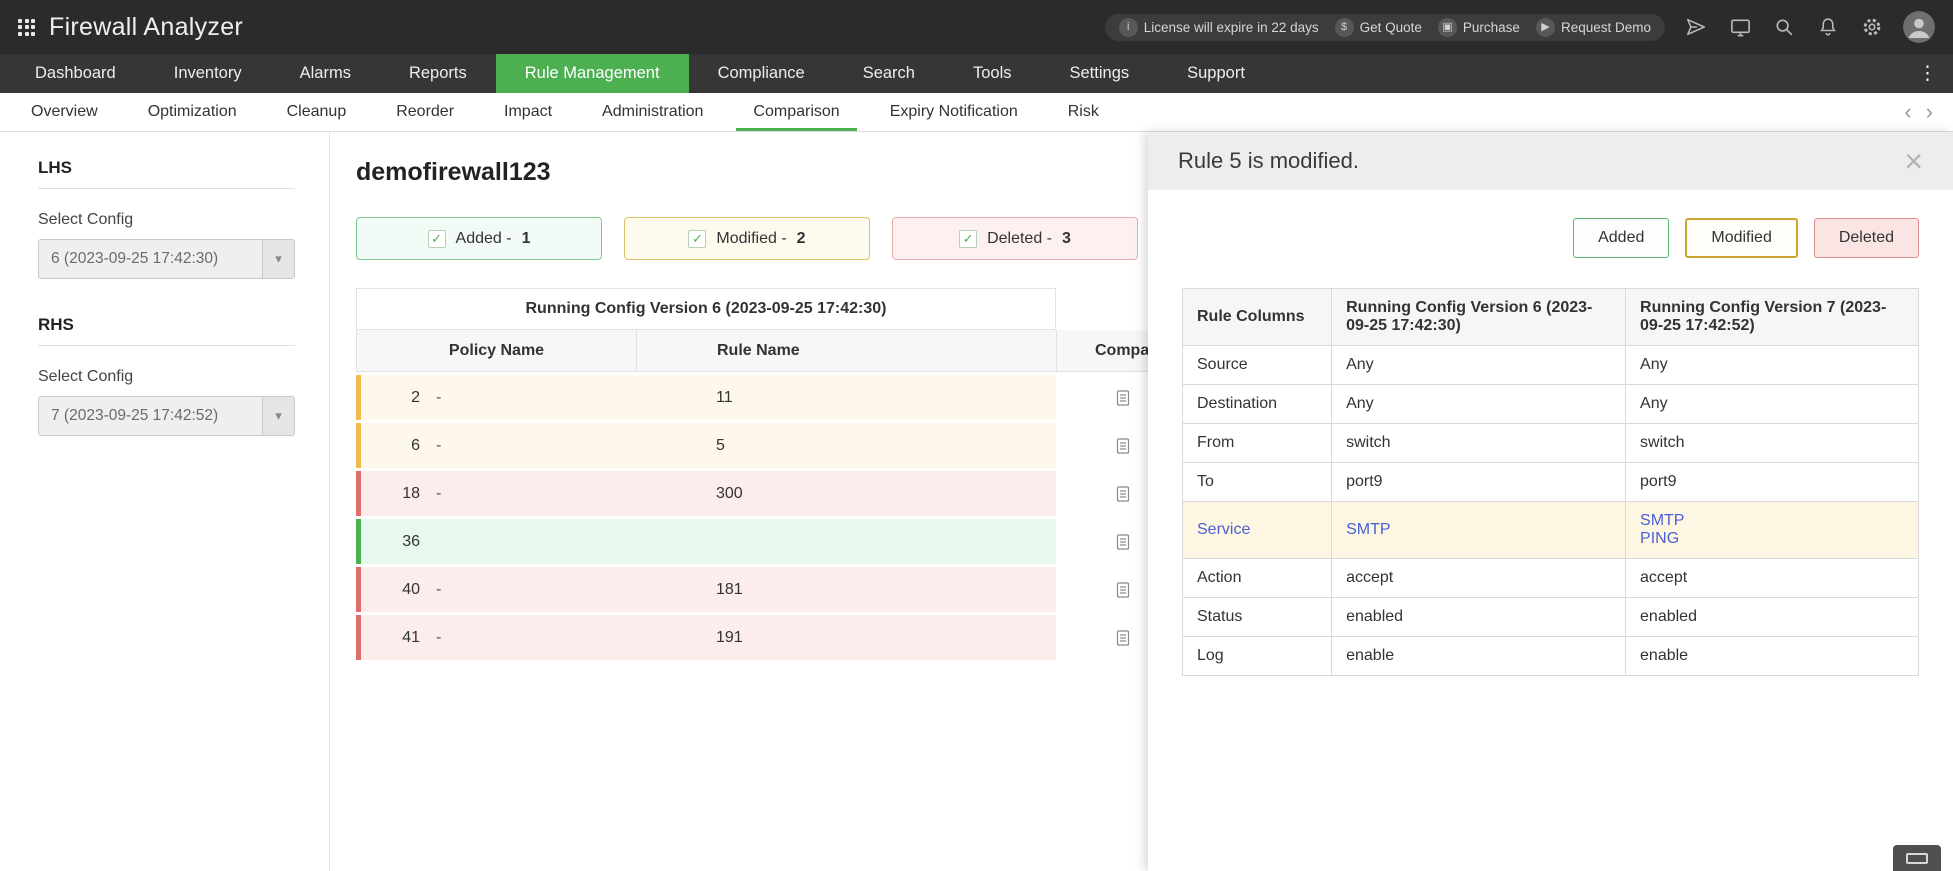  What do you see at coordinates (1772, 443) in the screenshot?
I see `v7-value: switch` at bounding box center [1772, 443].